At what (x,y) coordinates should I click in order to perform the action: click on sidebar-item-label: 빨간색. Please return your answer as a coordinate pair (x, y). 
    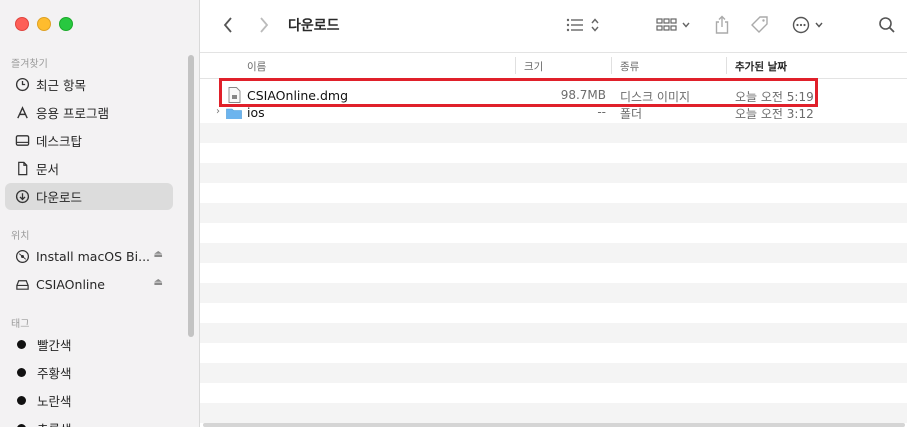
    Looking at the image, I should click on (54, 345).